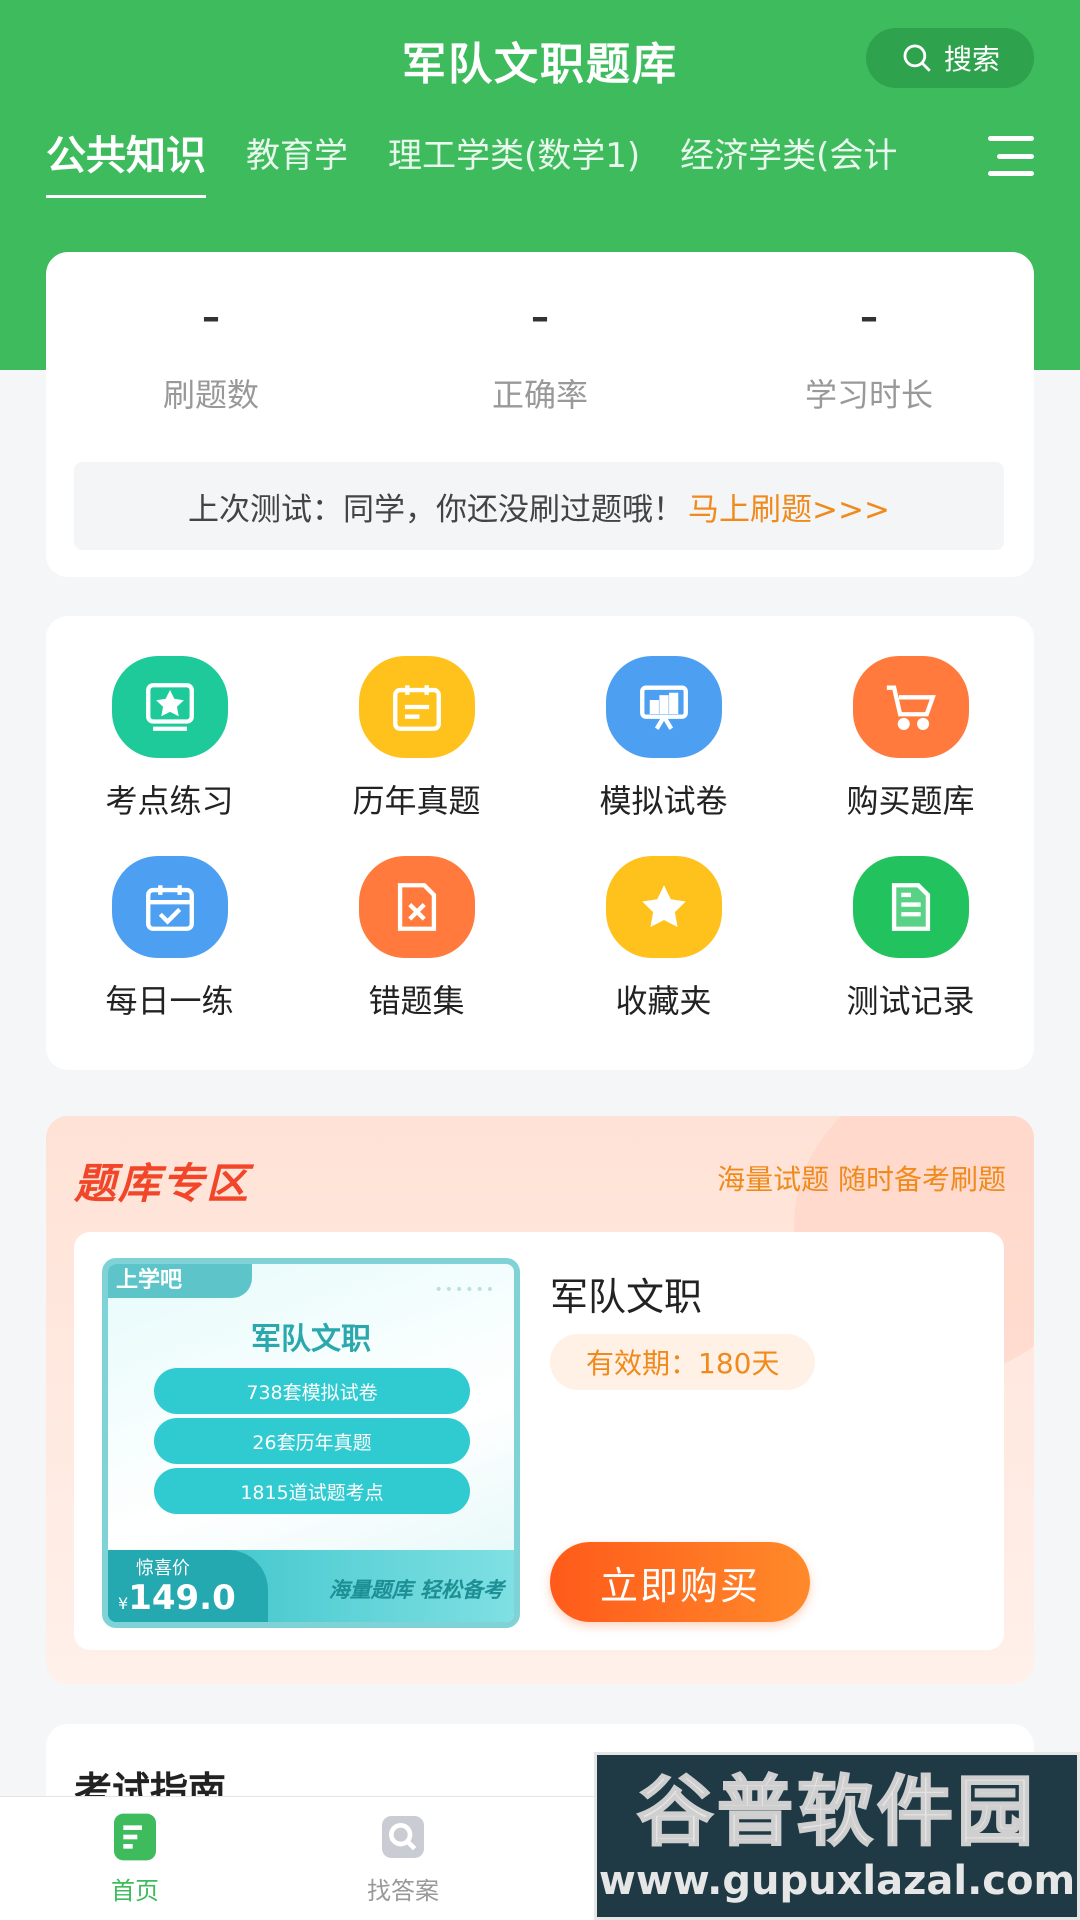 This screenshot has width=1080, height=1920. What do you see at coordinates (162, 1183) in the screenshot?
I see `promo-title: 题库专区` at bounding box center [162, 1183].